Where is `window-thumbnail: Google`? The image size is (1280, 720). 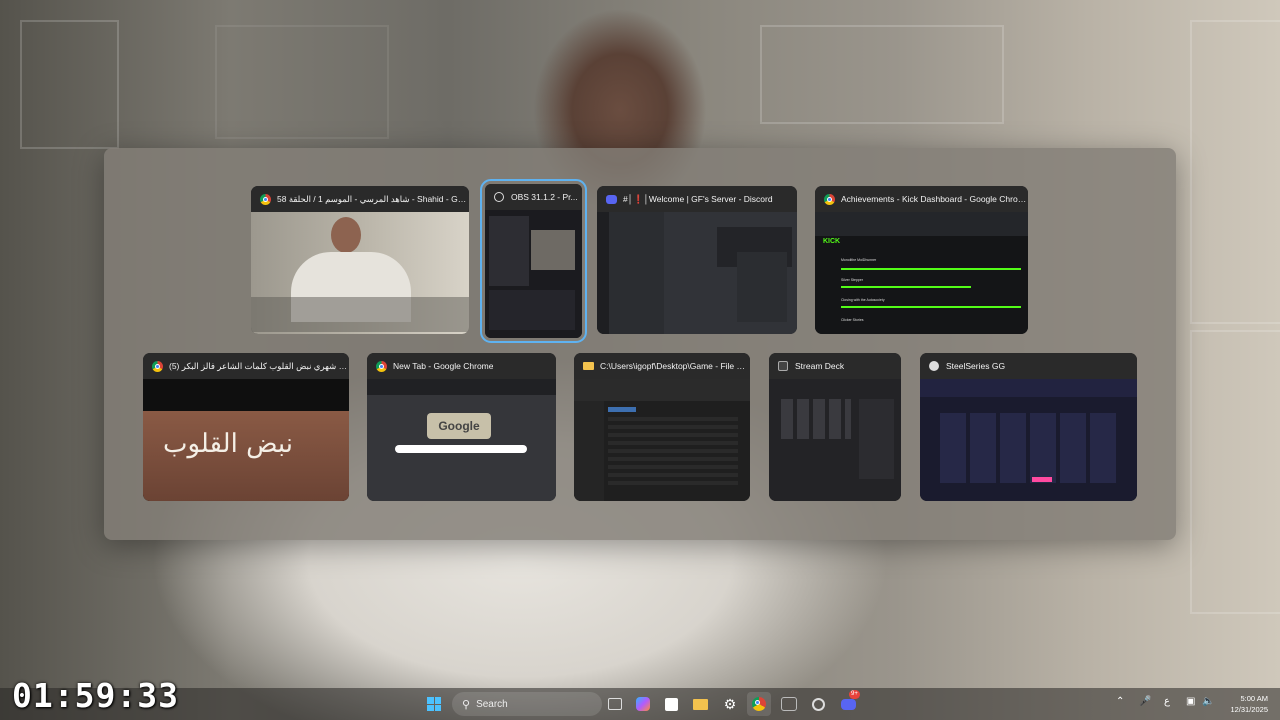
window-thumbnail: Google is located at coordinates (461, 440).